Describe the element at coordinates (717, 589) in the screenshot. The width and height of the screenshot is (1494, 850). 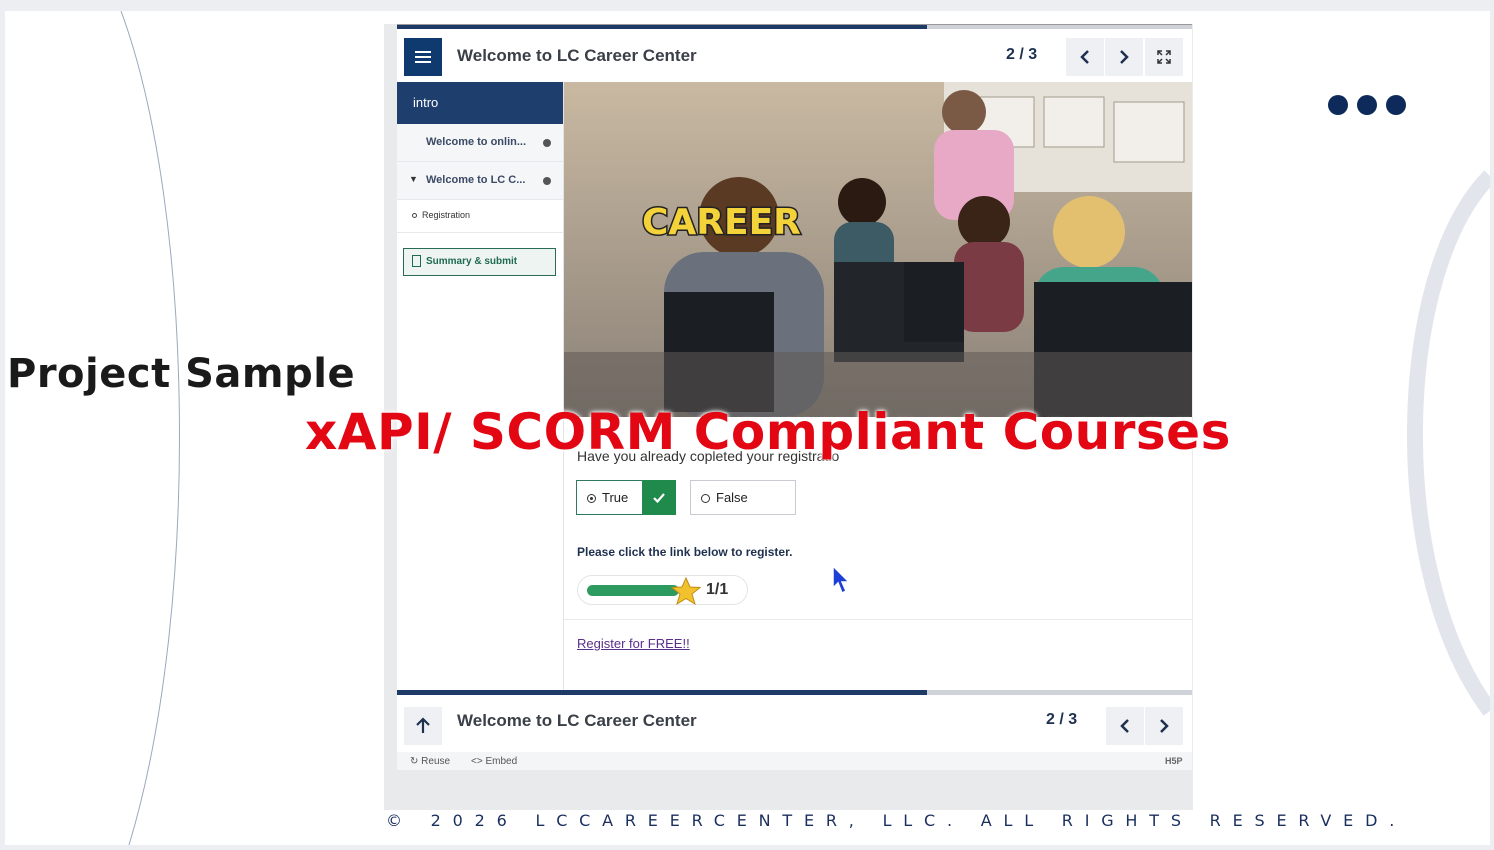
I see `score-text: 1/1` at that location.